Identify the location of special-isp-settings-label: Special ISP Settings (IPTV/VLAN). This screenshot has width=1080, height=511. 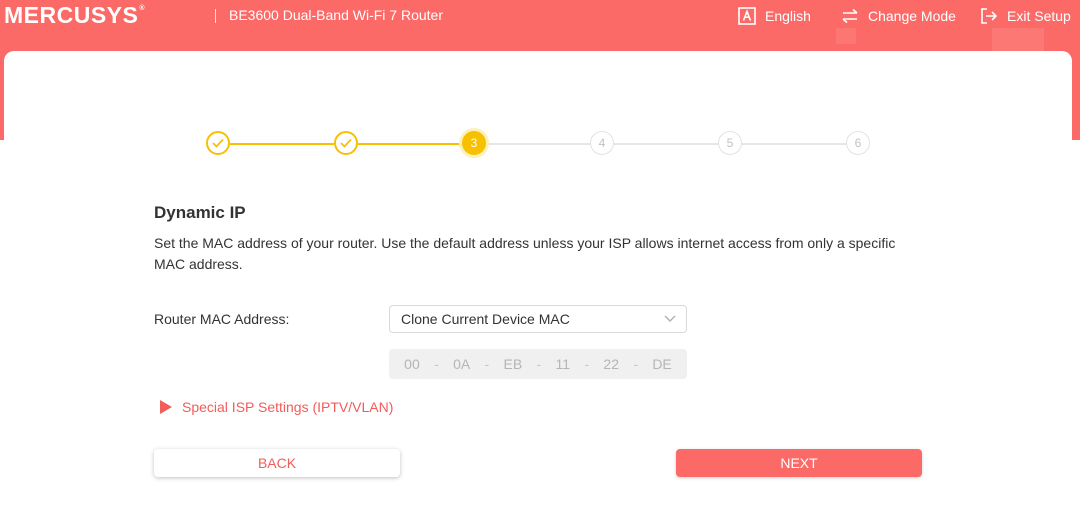
(288, 407).